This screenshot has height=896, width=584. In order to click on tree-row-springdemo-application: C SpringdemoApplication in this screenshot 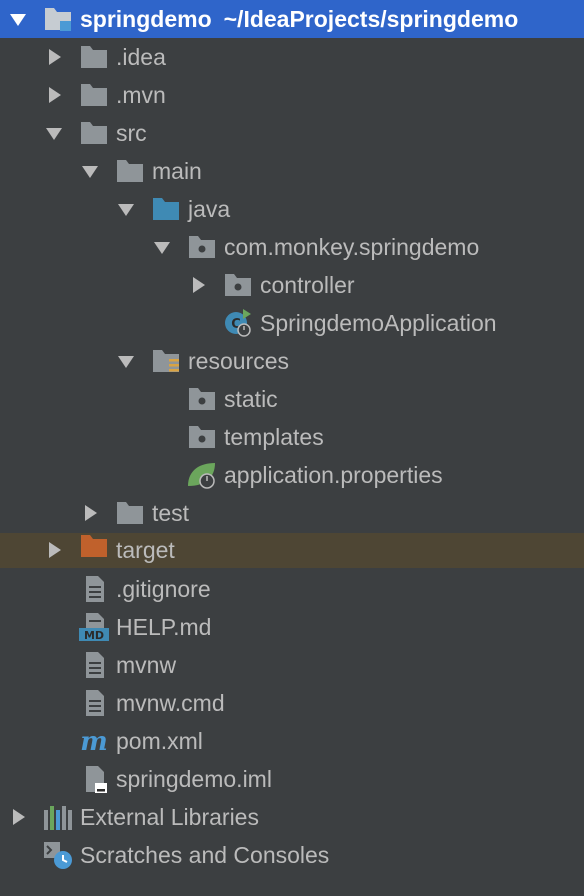, I will do `click(292, 323)`.